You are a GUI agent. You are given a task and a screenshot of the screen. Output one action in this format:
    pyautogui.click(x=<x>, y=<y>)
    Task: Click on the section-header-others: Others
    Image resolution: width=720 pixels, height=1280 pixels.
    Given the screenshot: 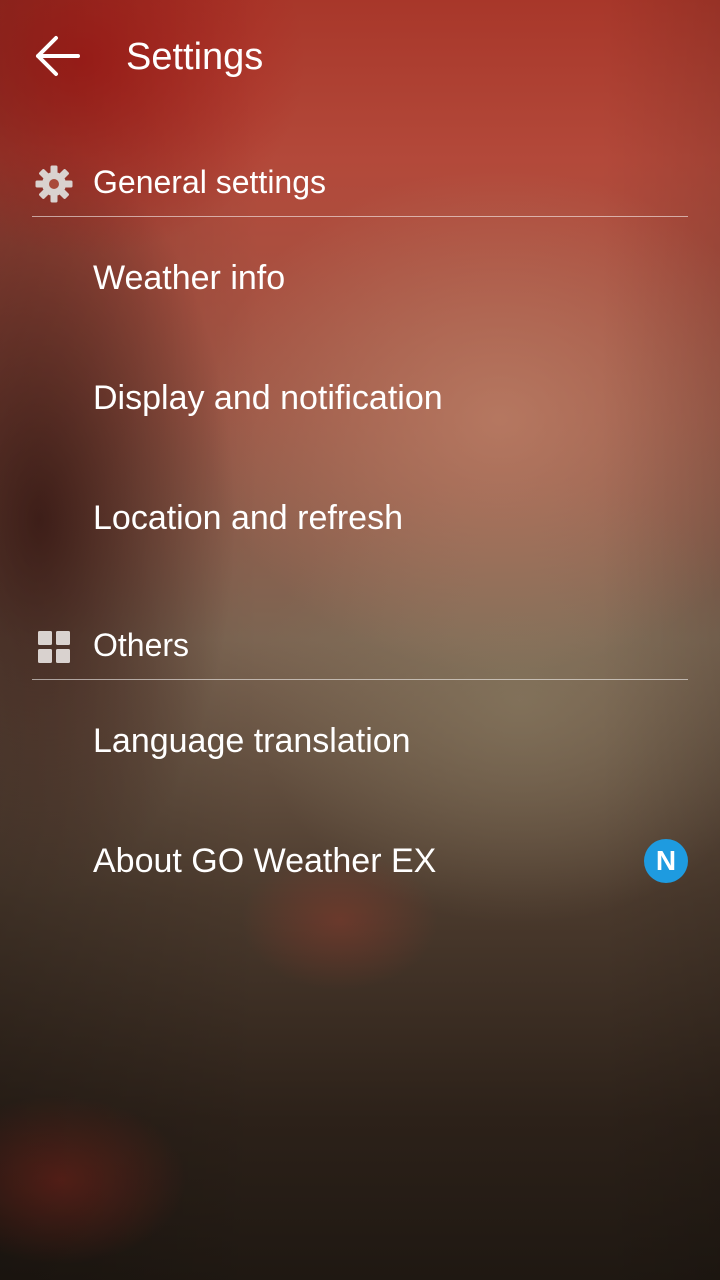 What is the action you would take?
    pyautogui.click(x=360, y=650)
    